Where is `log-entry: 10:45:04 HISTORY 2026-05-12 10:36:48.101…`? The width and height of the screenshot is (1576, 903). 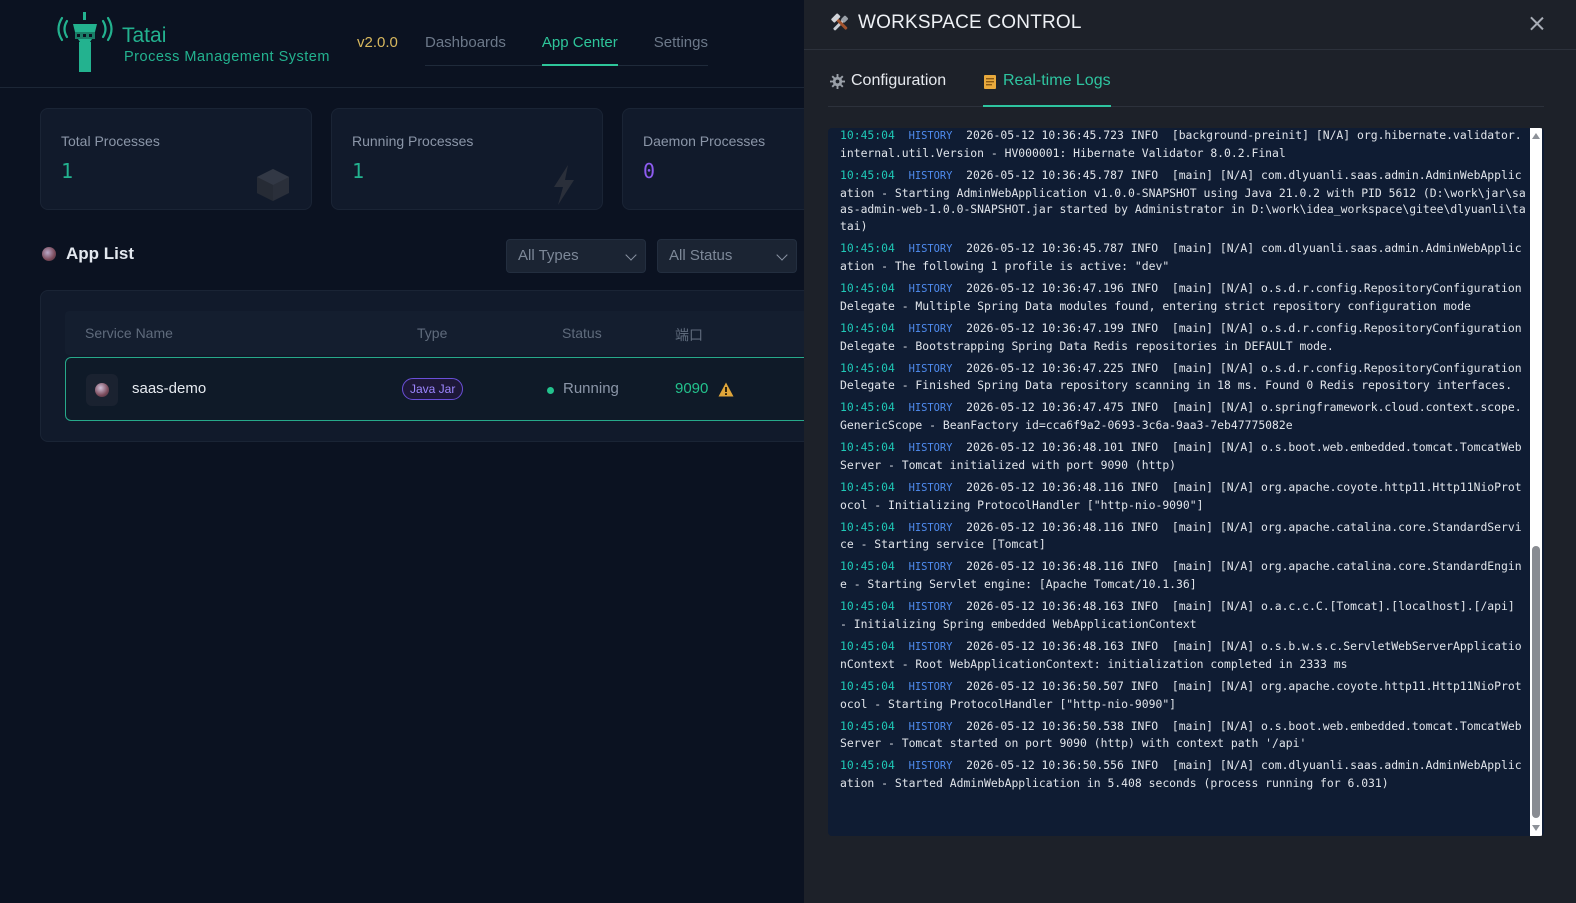
log-entry: 10:45:04 HISTORY 2026-05-12 10:36:48.101… is located at coordinates (1184, 456).